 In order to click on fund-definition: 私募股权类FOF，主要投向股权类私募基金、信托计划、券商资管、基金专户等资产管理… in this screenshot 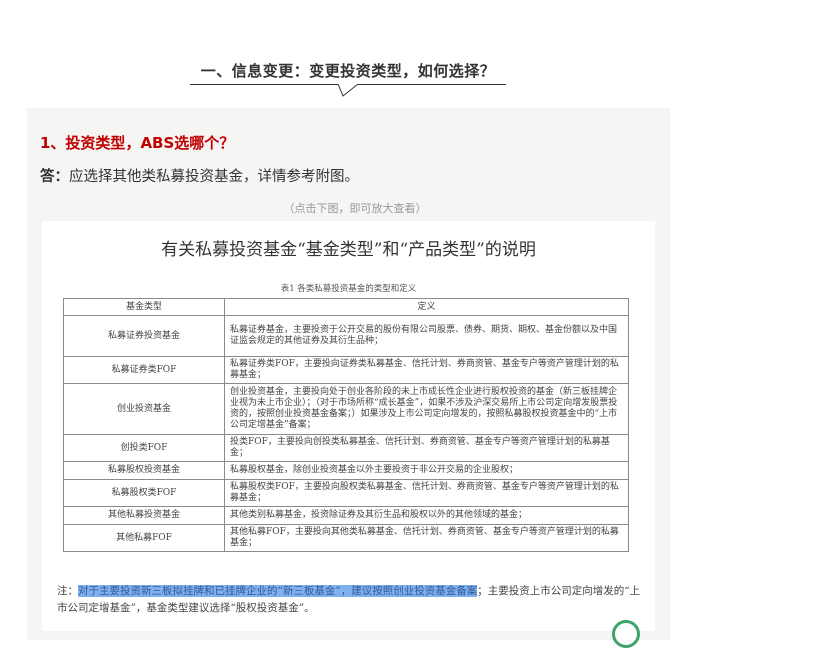, I will do `click(426, 493)`.